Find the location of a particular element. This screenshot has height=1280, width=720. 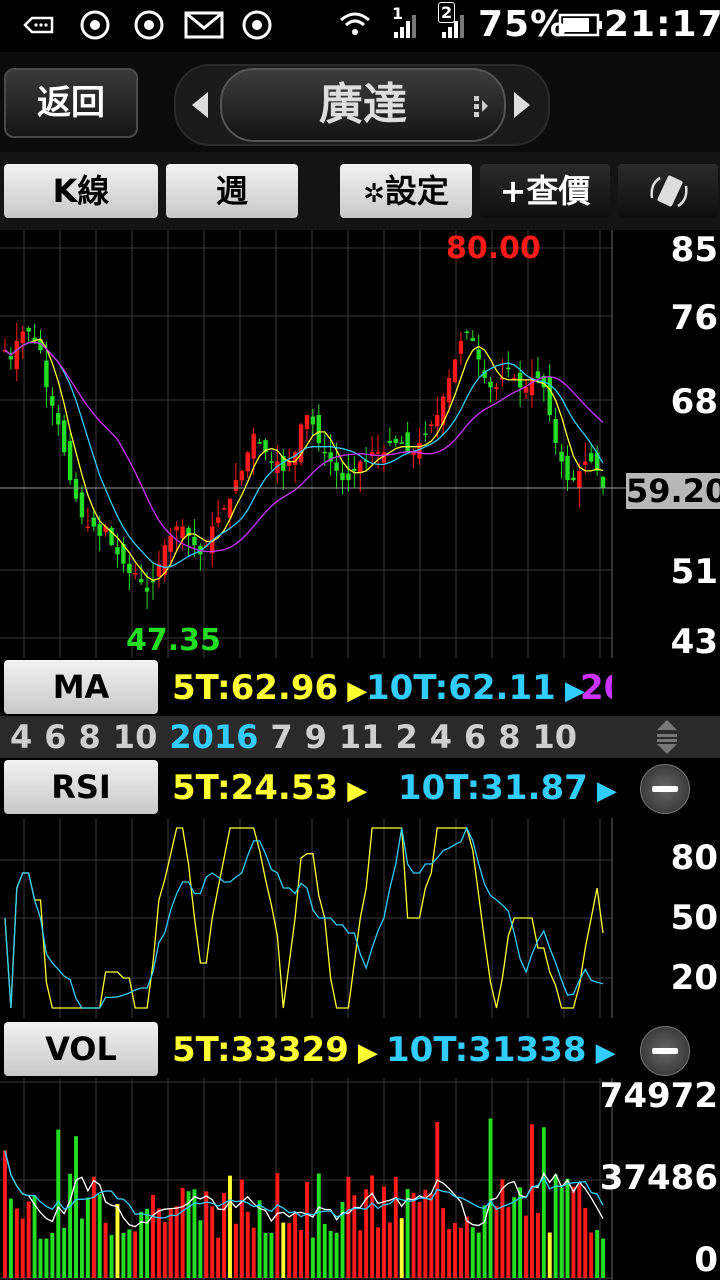

price-axis-68: 68 is located at coordinates (694, 402).